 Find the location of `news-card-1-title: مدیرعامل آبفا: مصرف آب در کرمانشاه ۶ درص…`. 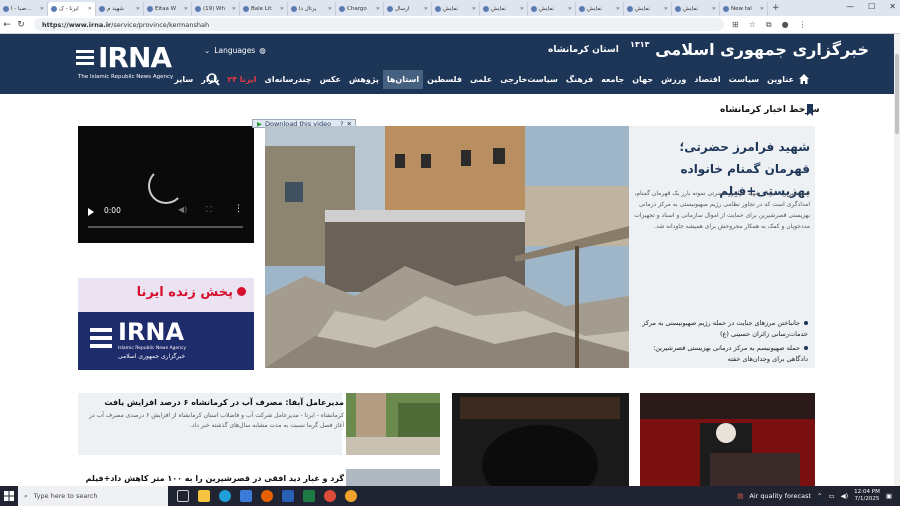

news-card-1-title: مدیرعامل آبفا: مصرف آب در کرمانشاه ۶ درص… is located at coordinates (213, 402).